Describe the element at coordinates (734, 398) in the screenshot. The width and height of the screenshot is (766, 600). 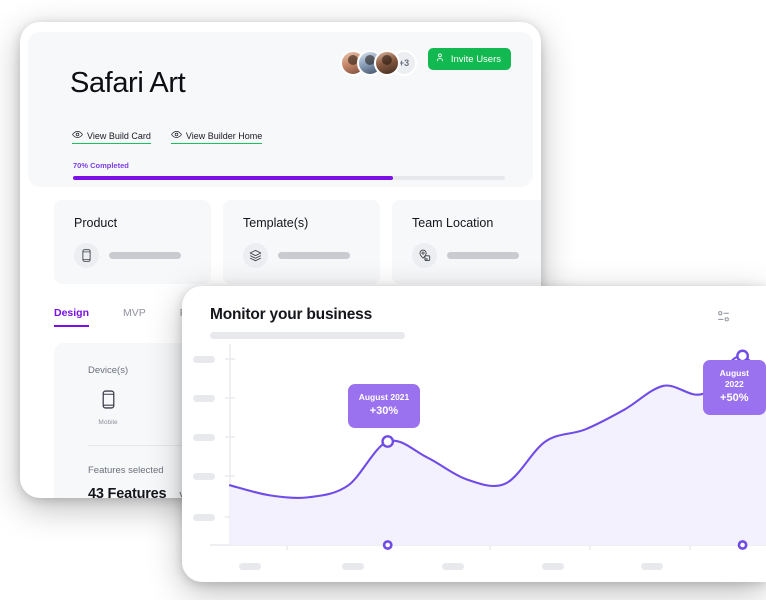
I see `annotation-value: +50%` at that location.